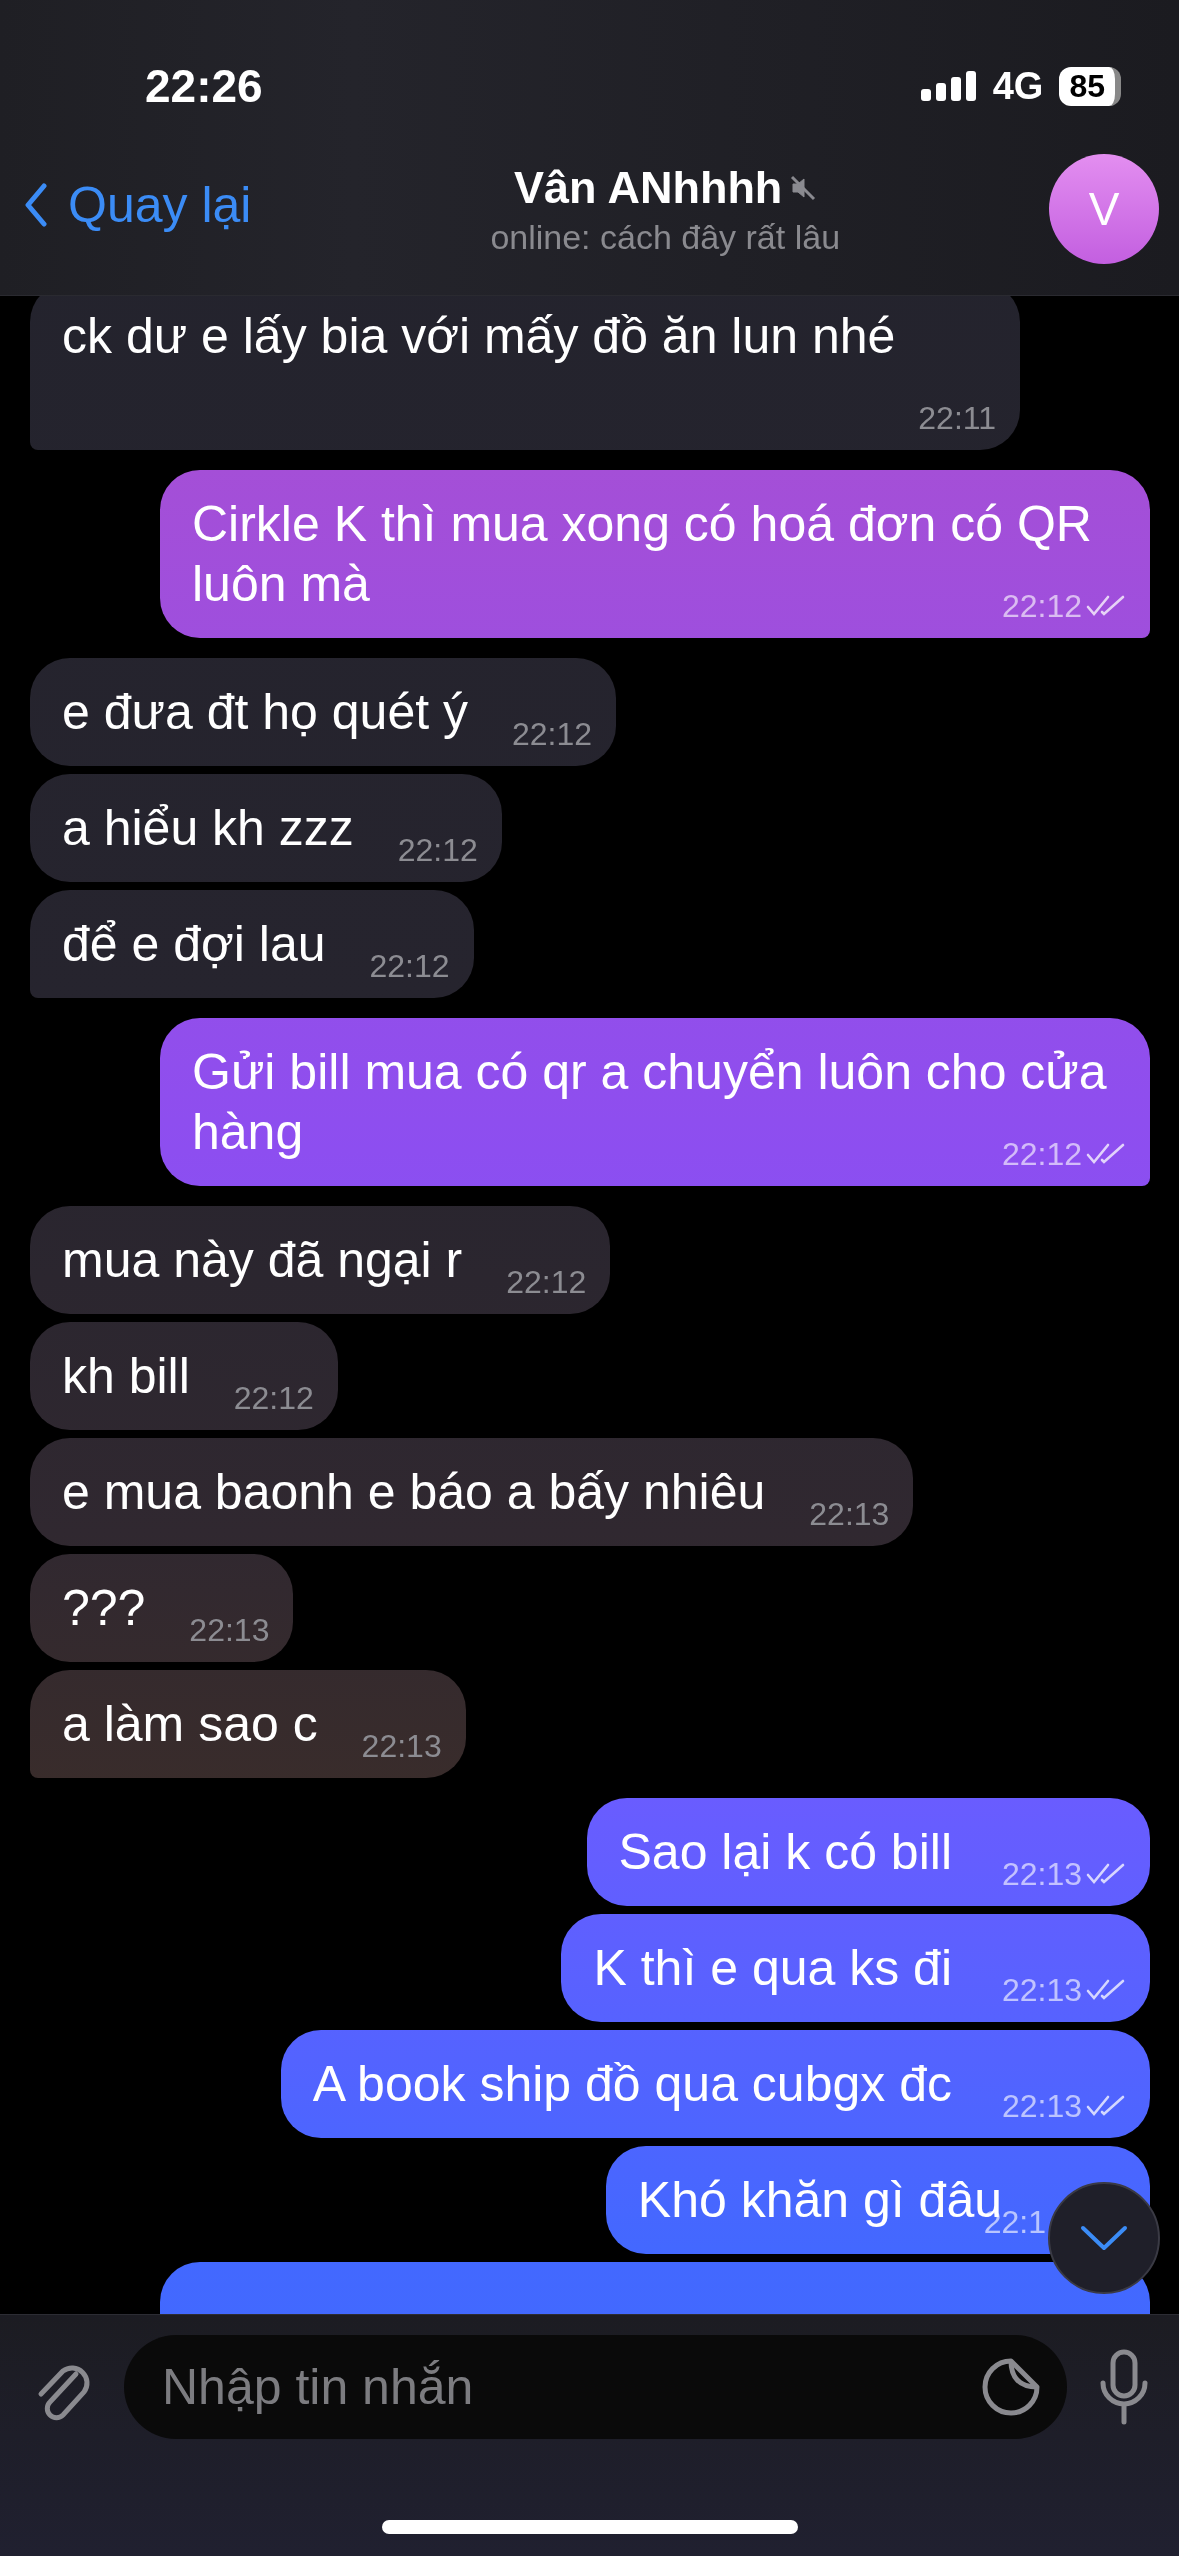 Image resolution: width=1179 pixels, height=2556 pixels. What do you see at coordinates (320, 1260) in the screenshot?
I see `message-bubble: mua này đã ngại r 22:12` at bounding box center [320, 1260].